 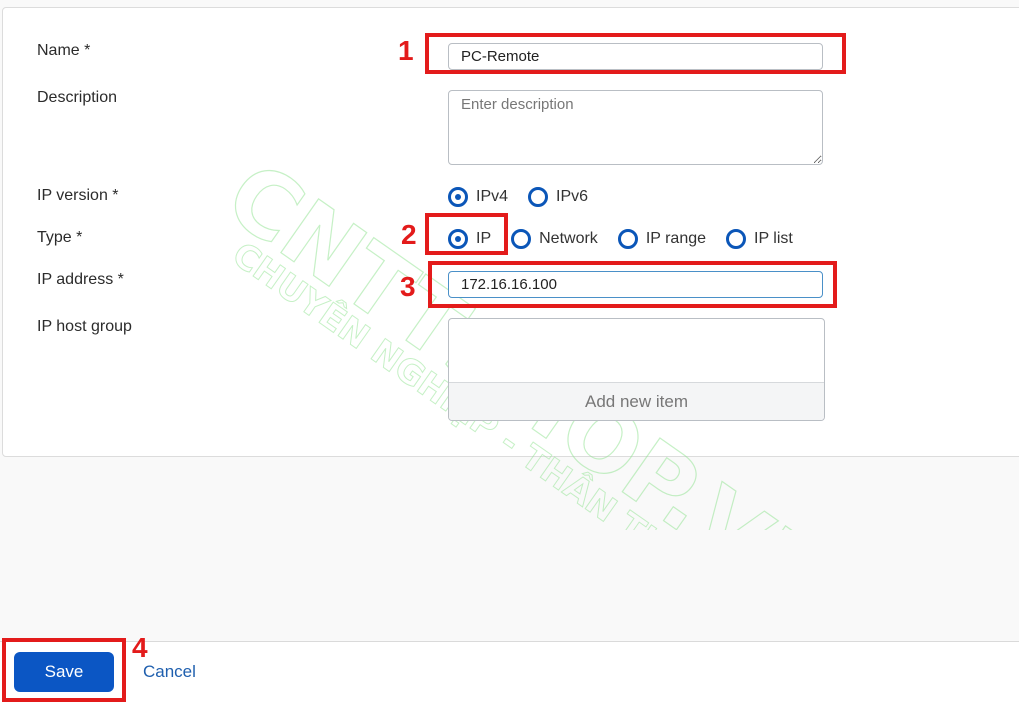 I want to click on type-label: Type *, so click(x=60, y=237).